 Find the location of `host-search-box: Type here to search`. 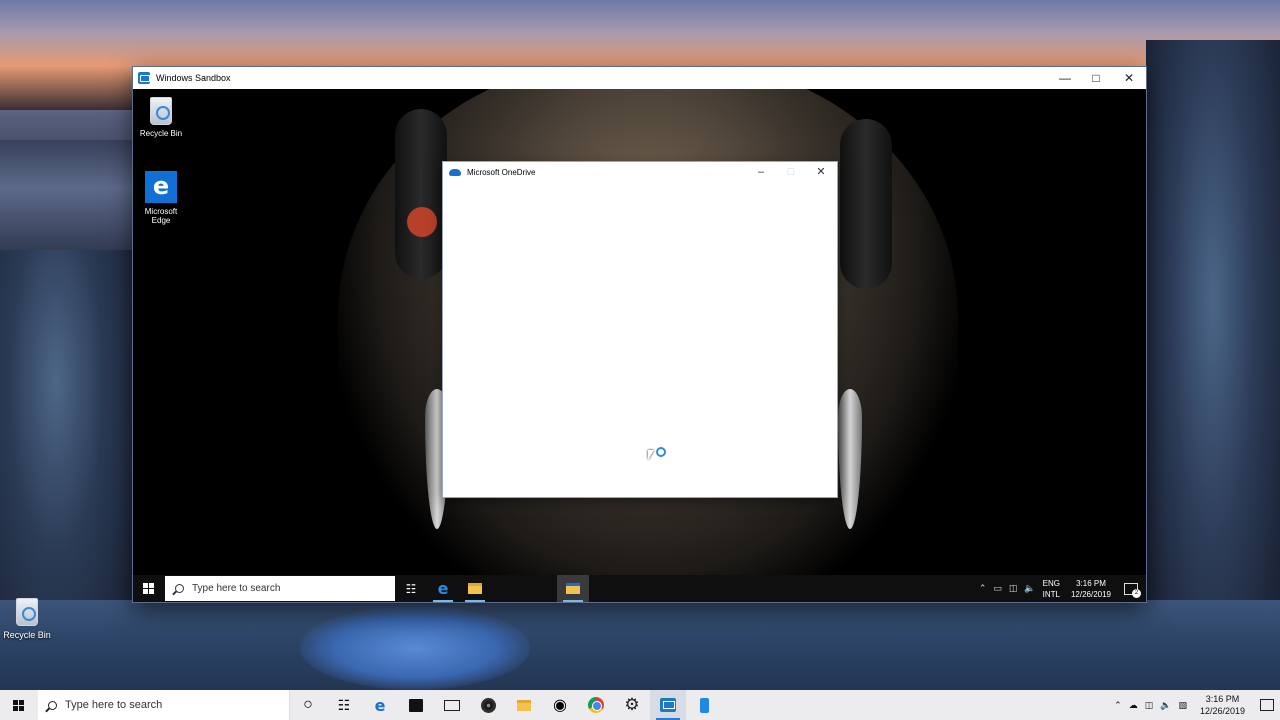

host-search-box: Type here to search is located at coordinates (164, 705).